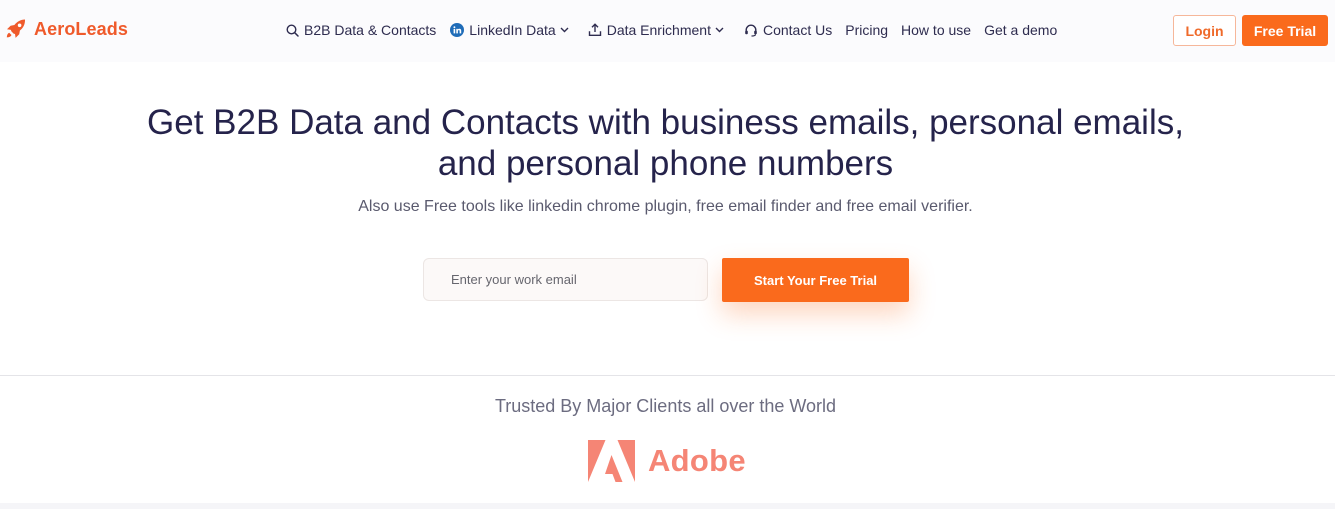 This screenshot has height=509, width=1335. What do you see at coordinates (751, 30) in the screenshot?
I see `headset-icon` at bounding box center [751, 30].